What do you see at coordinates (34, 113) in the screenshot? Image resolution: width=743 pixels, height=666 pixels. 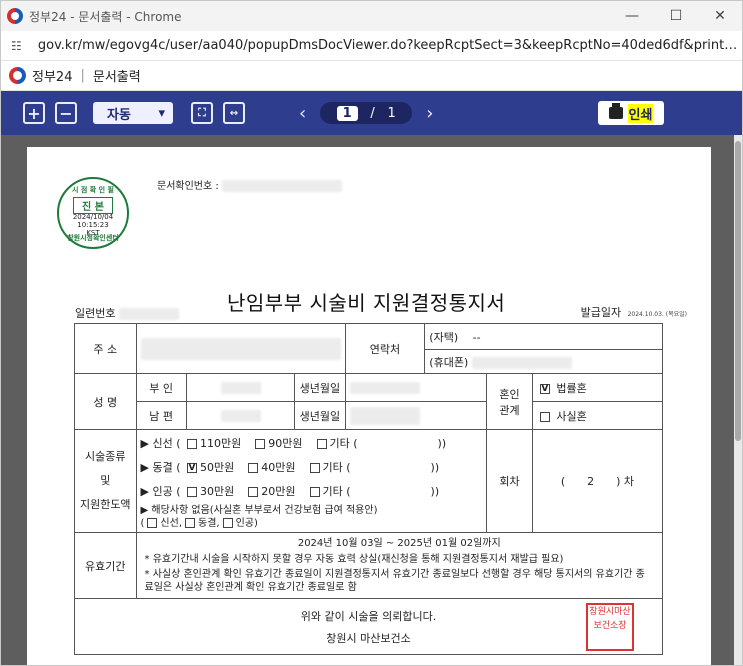 I see `zoom-in-button: +` at bounding box center [34, 113].